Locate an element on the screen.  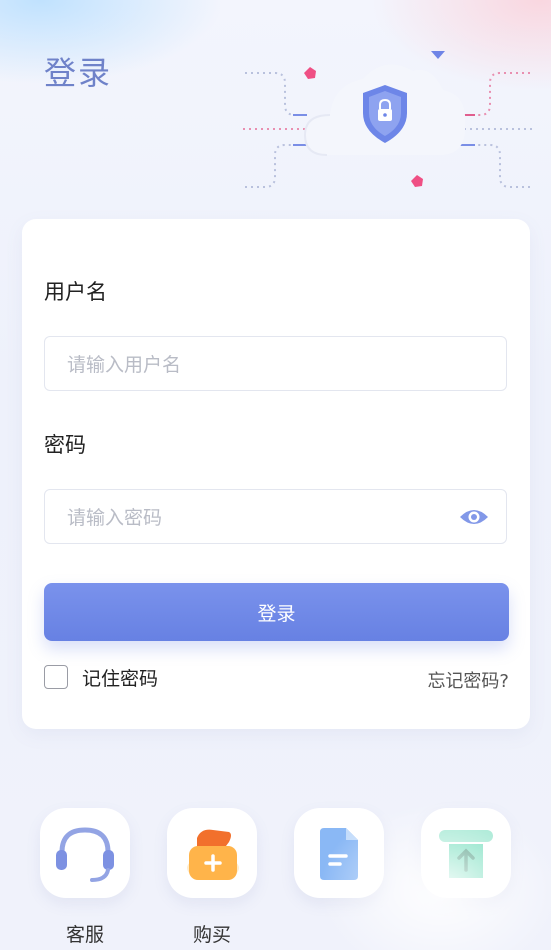
nav-item-upload is located at coordinates (467, 879).